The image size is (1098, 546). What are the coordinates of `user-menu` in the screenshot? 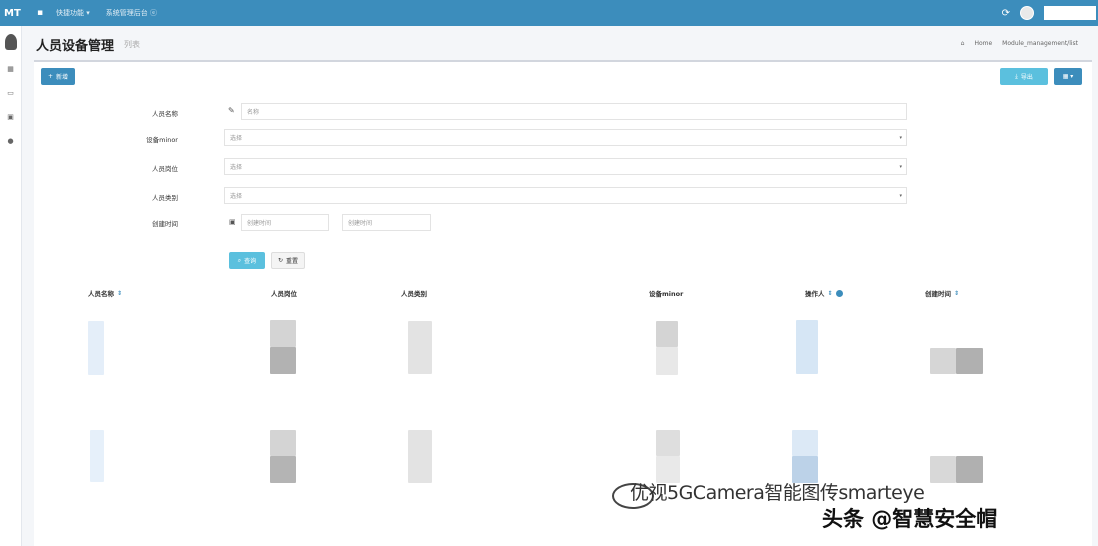 It's located at (1070, 13).